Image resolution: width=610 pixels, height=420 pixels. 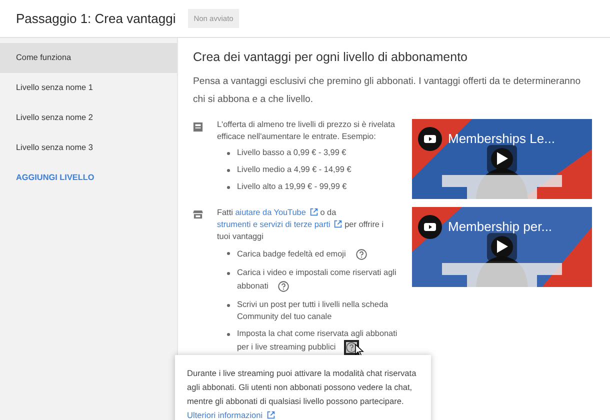 What do you see at coordinates (317, 280) in the screenshot?
I see `bullet-text: Carica i video e impostali come riservati agli abbonati` at bounding box center [317, 280].